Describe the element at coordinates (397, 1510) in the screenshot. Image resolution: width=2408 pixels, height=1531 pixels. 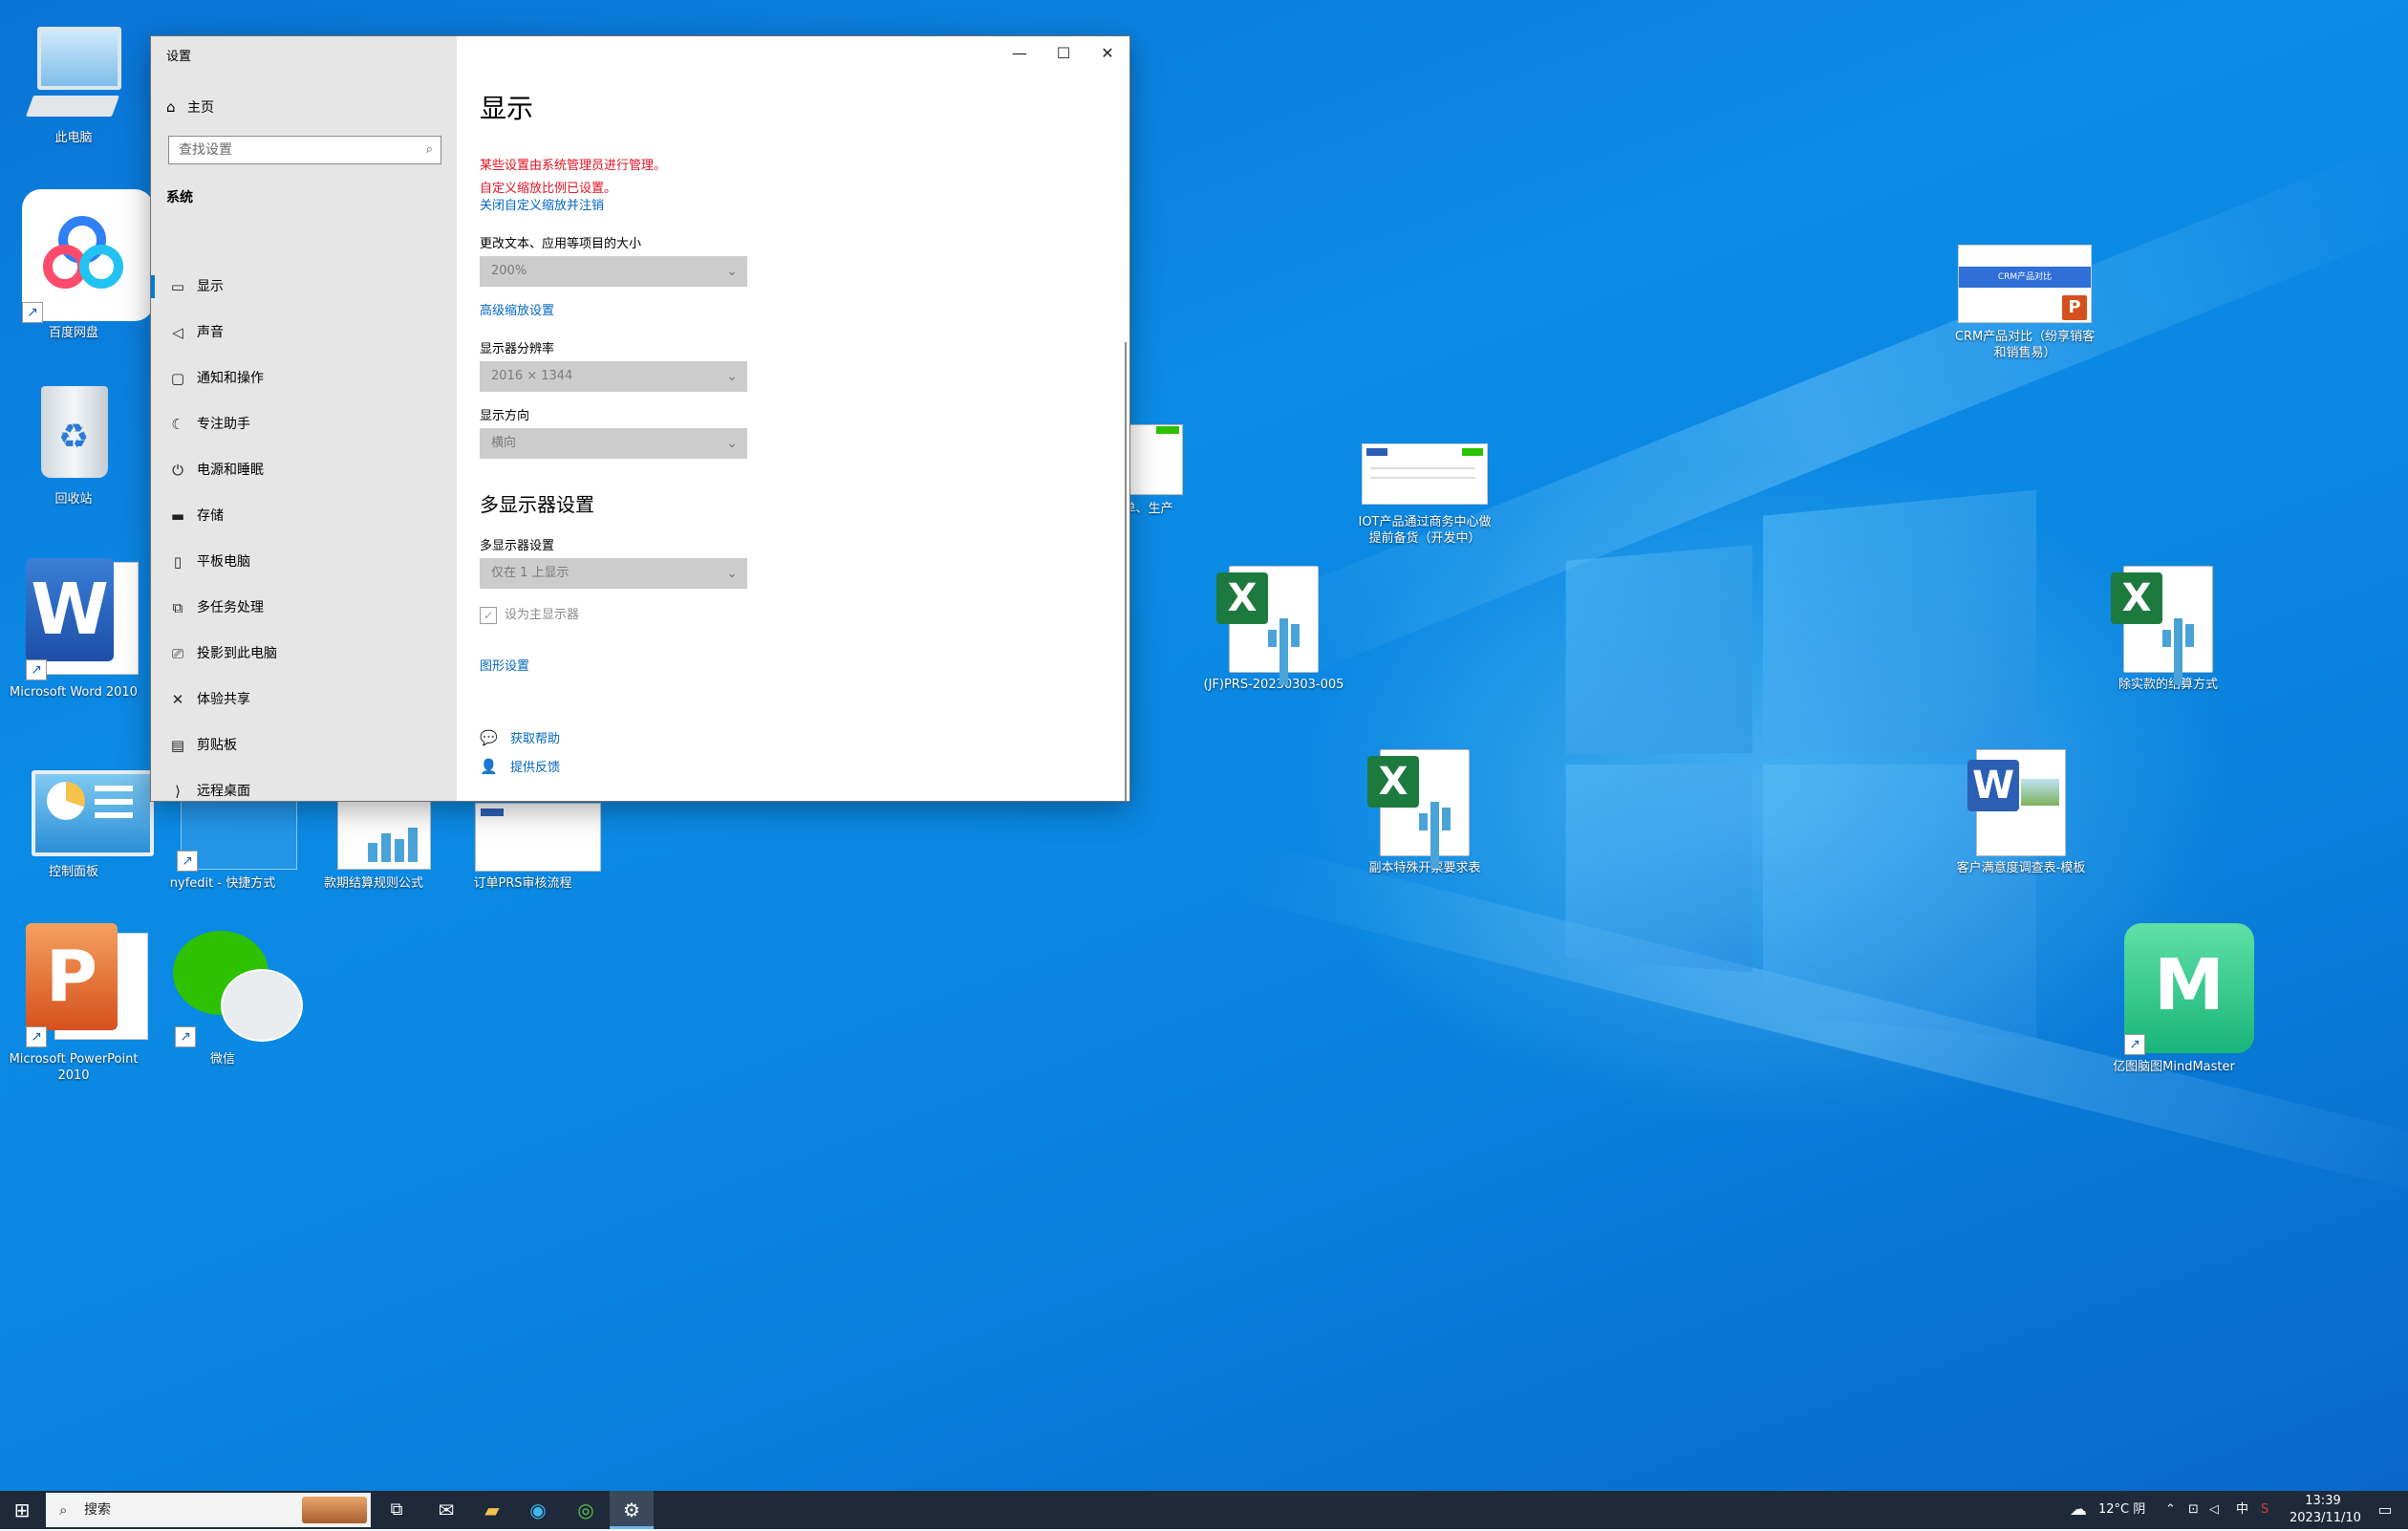
I see `task-view-button: ⧉` at that location.